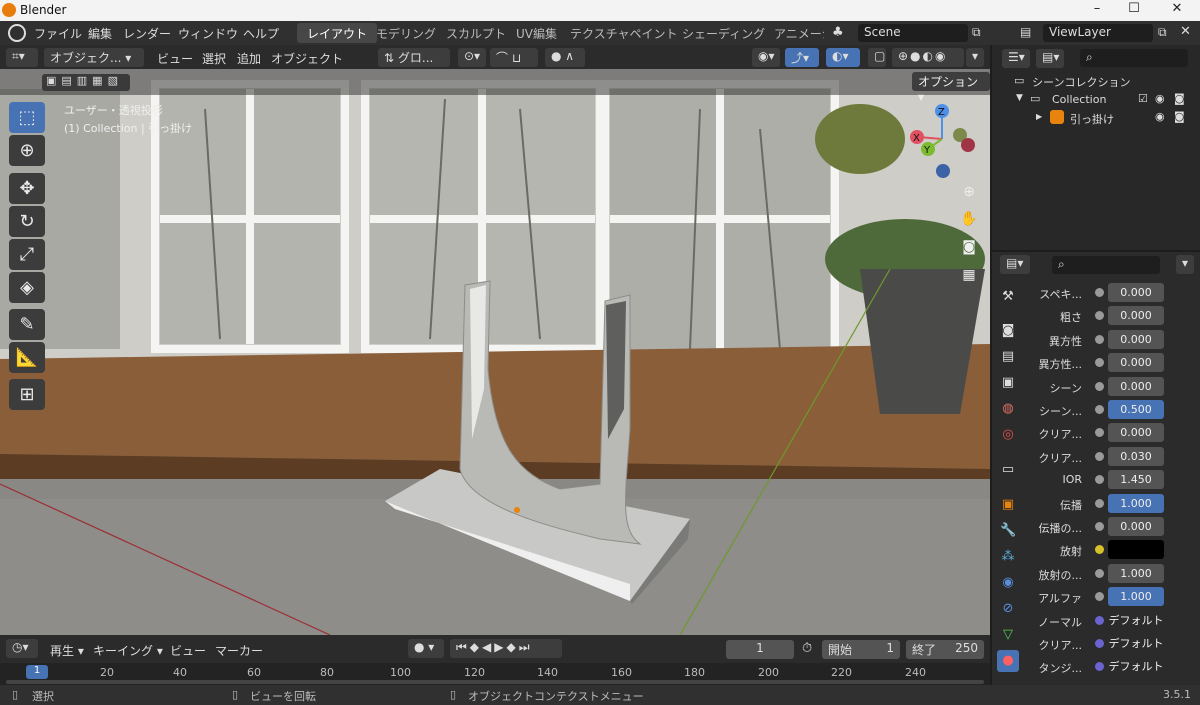 The height and width of the screenshot is (705, 1200). What do you see at coordinates (1008, 357) in the screenshot?
I see `output-tab-icon: ▤` at bounding box center [1008, 357].